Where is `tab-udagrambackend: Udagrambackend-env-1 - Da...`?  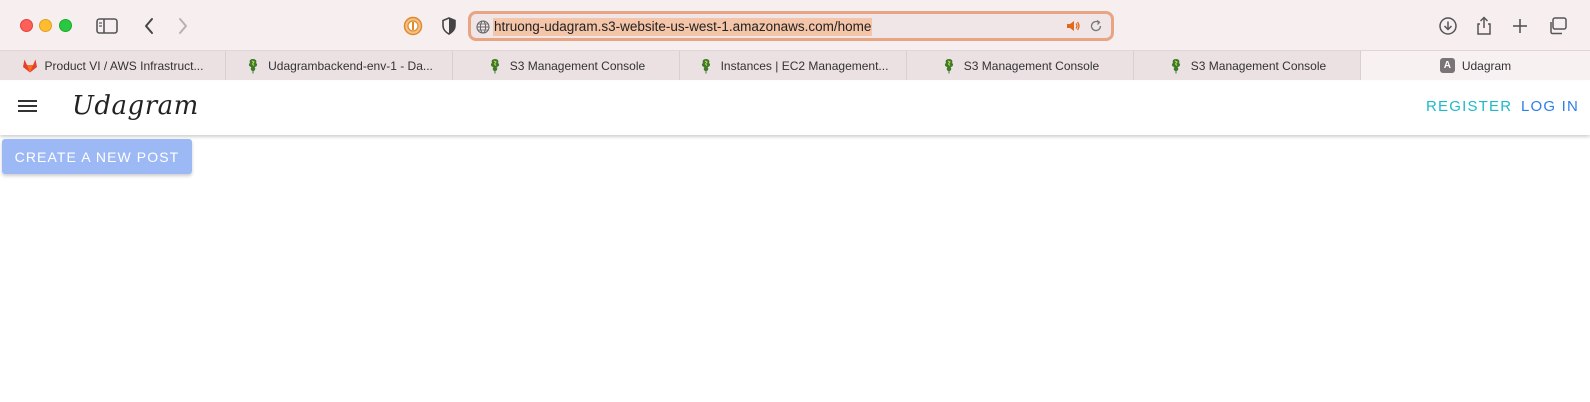 tab-udagrambackend: Udagrambackend-env-1 - Da... is located at coordinates (339, 65).